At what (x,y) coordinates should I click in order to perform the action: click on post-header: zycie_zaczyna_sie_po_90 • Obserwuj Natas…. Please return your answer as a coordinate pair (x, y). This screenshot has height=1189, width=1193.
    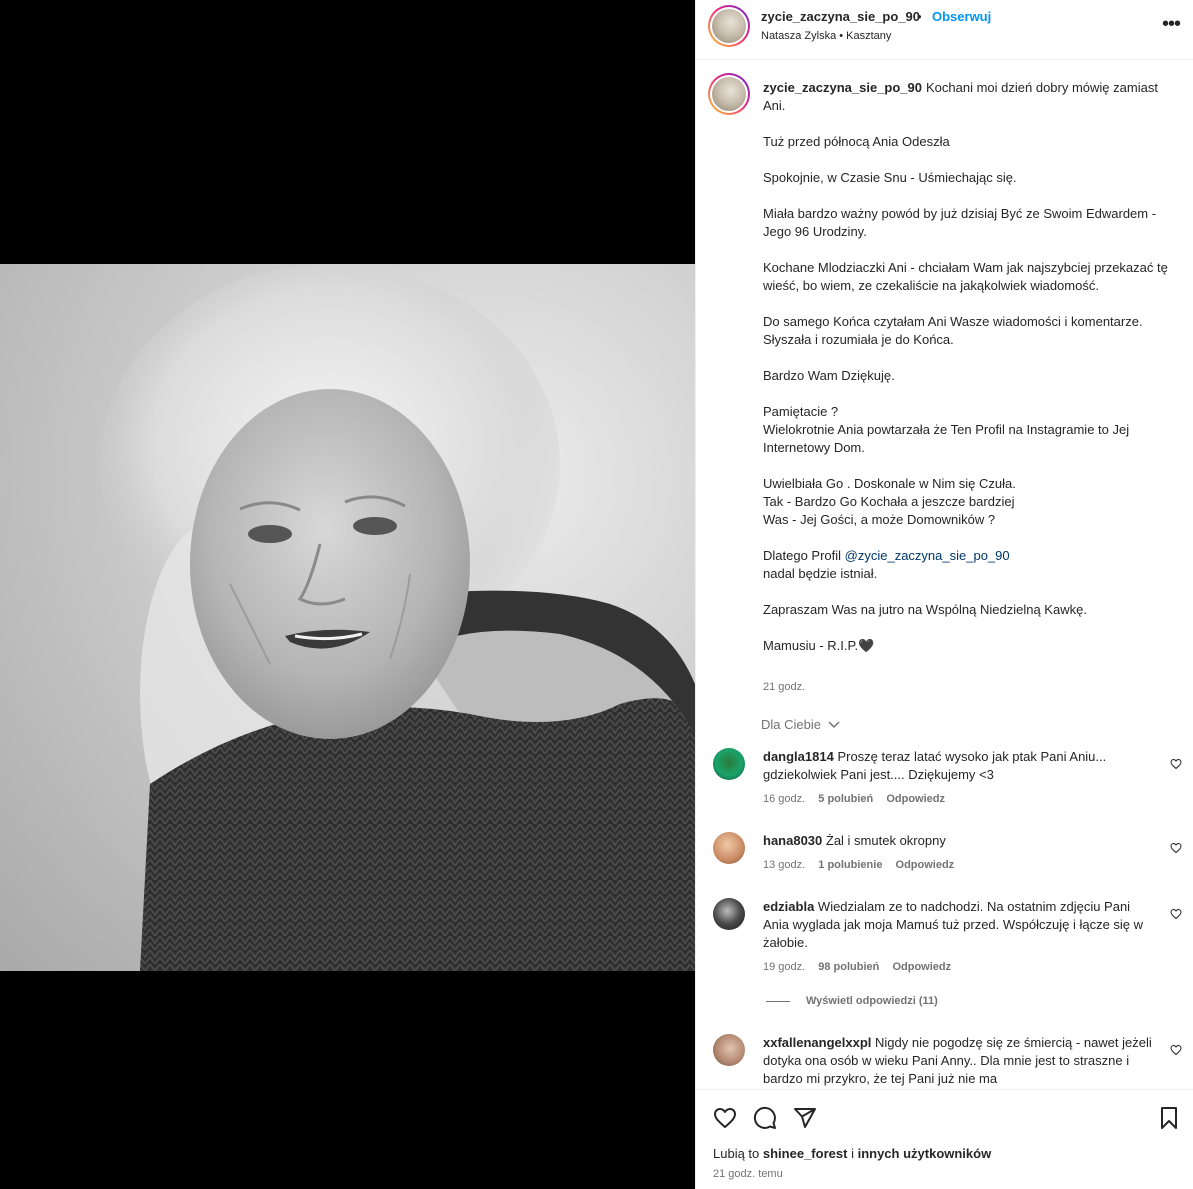
    Looking at the image, I should click on (944, 30).